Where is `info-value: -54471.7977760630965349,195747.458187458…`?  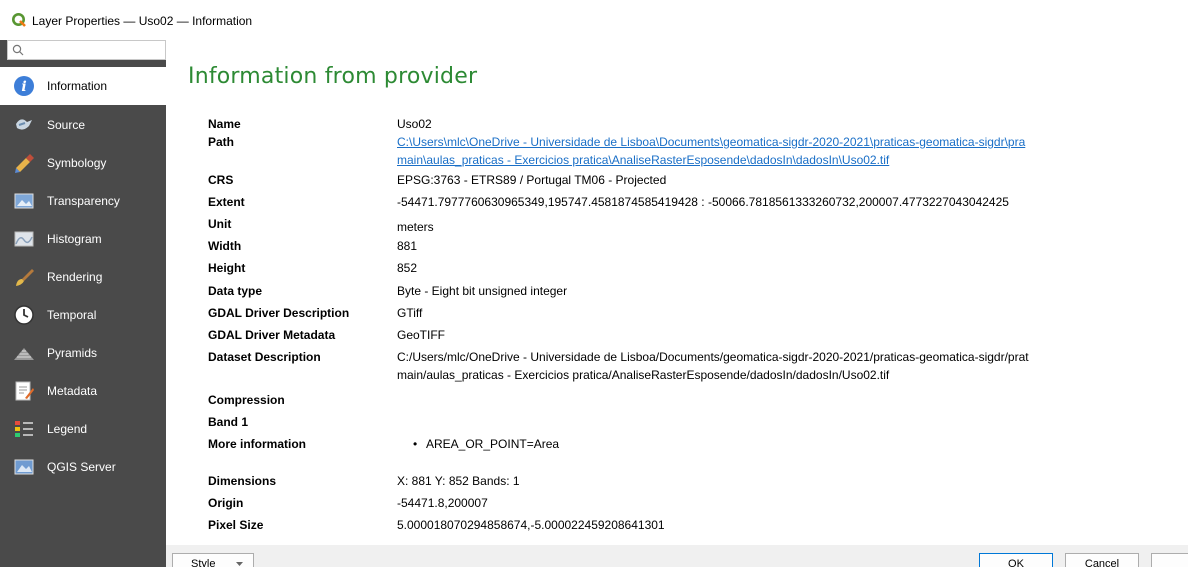
info-value: -54471.7977760630965349,195747.458187458… is located at coordinates (703, 202).